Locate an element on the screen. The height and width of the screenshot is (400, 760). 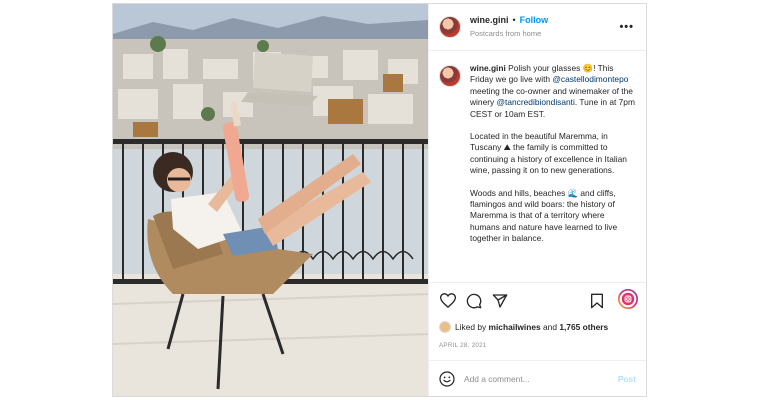
share-icon is located at coordinates (500, 300).